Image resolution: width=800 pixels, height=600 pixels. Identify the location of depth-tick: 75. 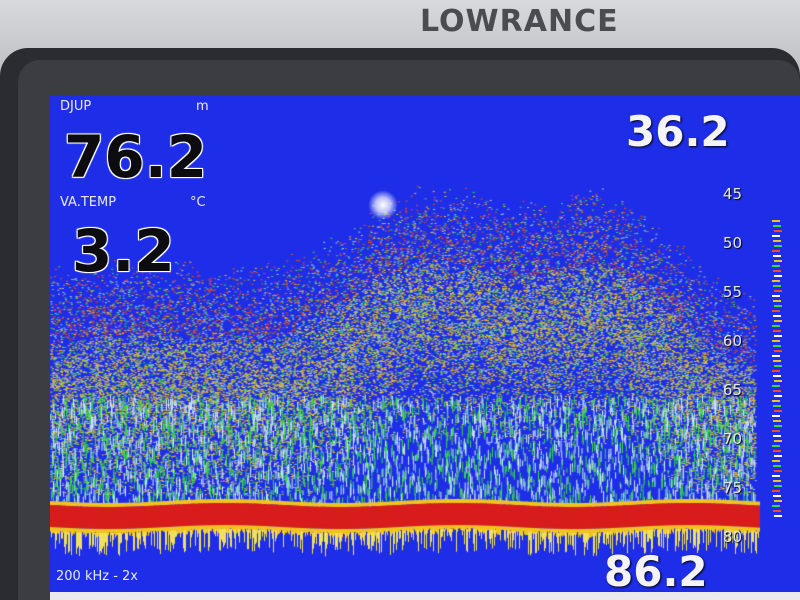
(732, 488).